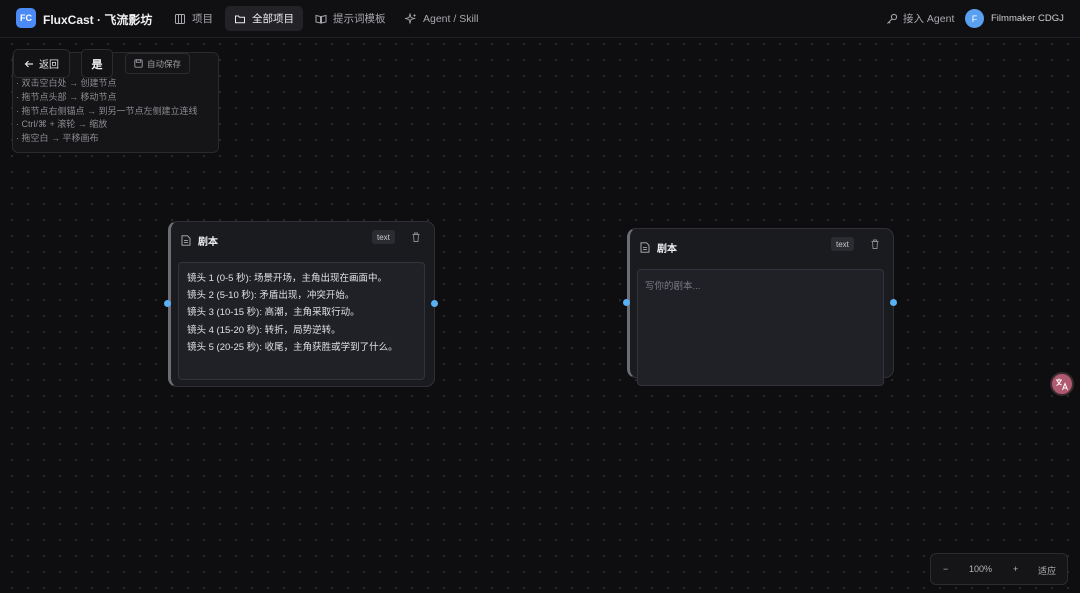 Image resolution: width=1080 pixels, height=593 pixels. Describe the element at coordinates (974, 18) in the screenshot. I see `avatar: F` at that location.